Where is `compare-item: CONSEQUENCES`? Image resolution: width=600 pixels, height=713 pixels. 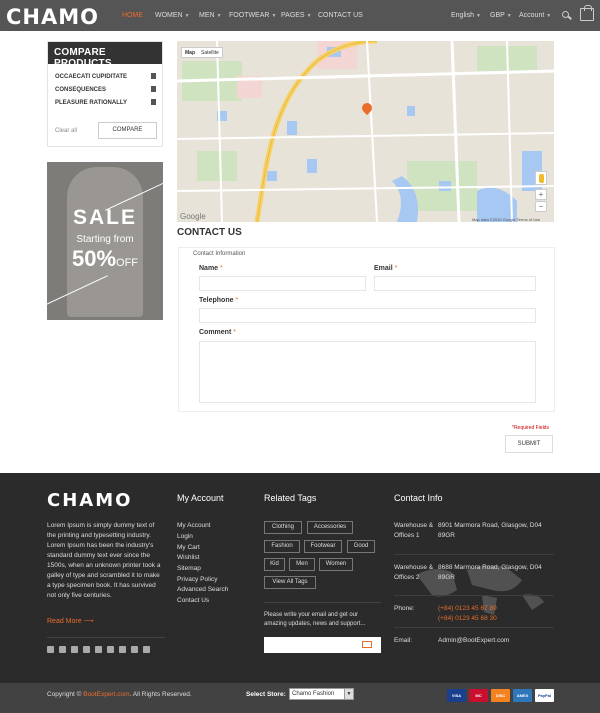
compare-item: CONSEQUENCES is located at coordinates (80, 90).